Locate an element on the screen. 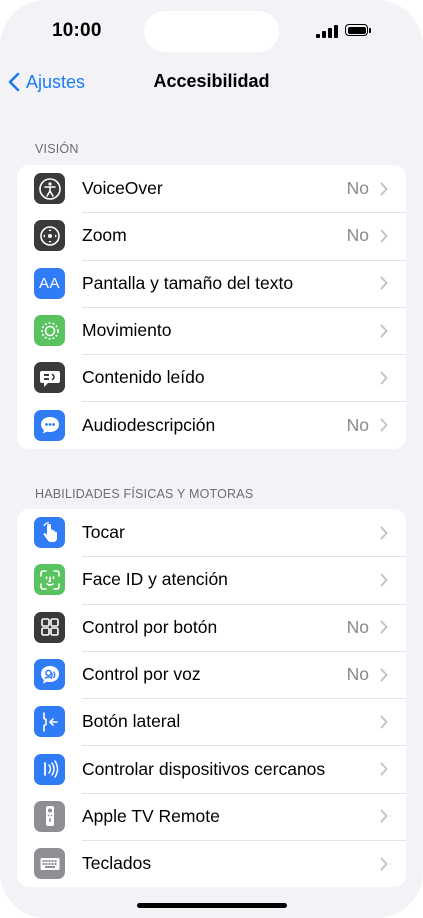  row-label: Control por voz is located at coordinates (141, 674).